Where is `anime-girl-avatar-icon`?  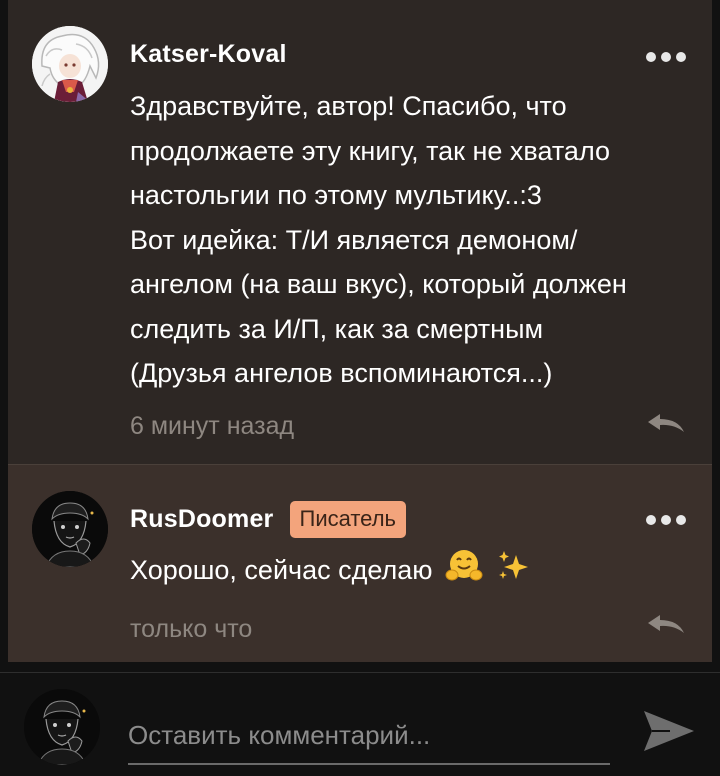
anime-girl-avatar-icon is located at coordinates (70, 64).